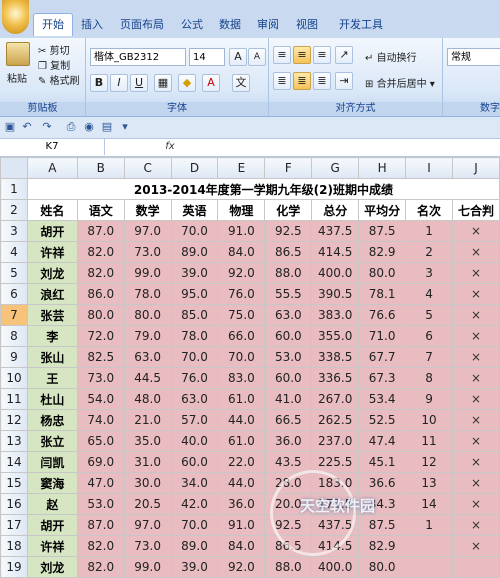 The image size is (500, 578). Describe the element at coordinates (138, 57) in the screenshot. I see `font-name-select: 楷体_GB2312` at that location.